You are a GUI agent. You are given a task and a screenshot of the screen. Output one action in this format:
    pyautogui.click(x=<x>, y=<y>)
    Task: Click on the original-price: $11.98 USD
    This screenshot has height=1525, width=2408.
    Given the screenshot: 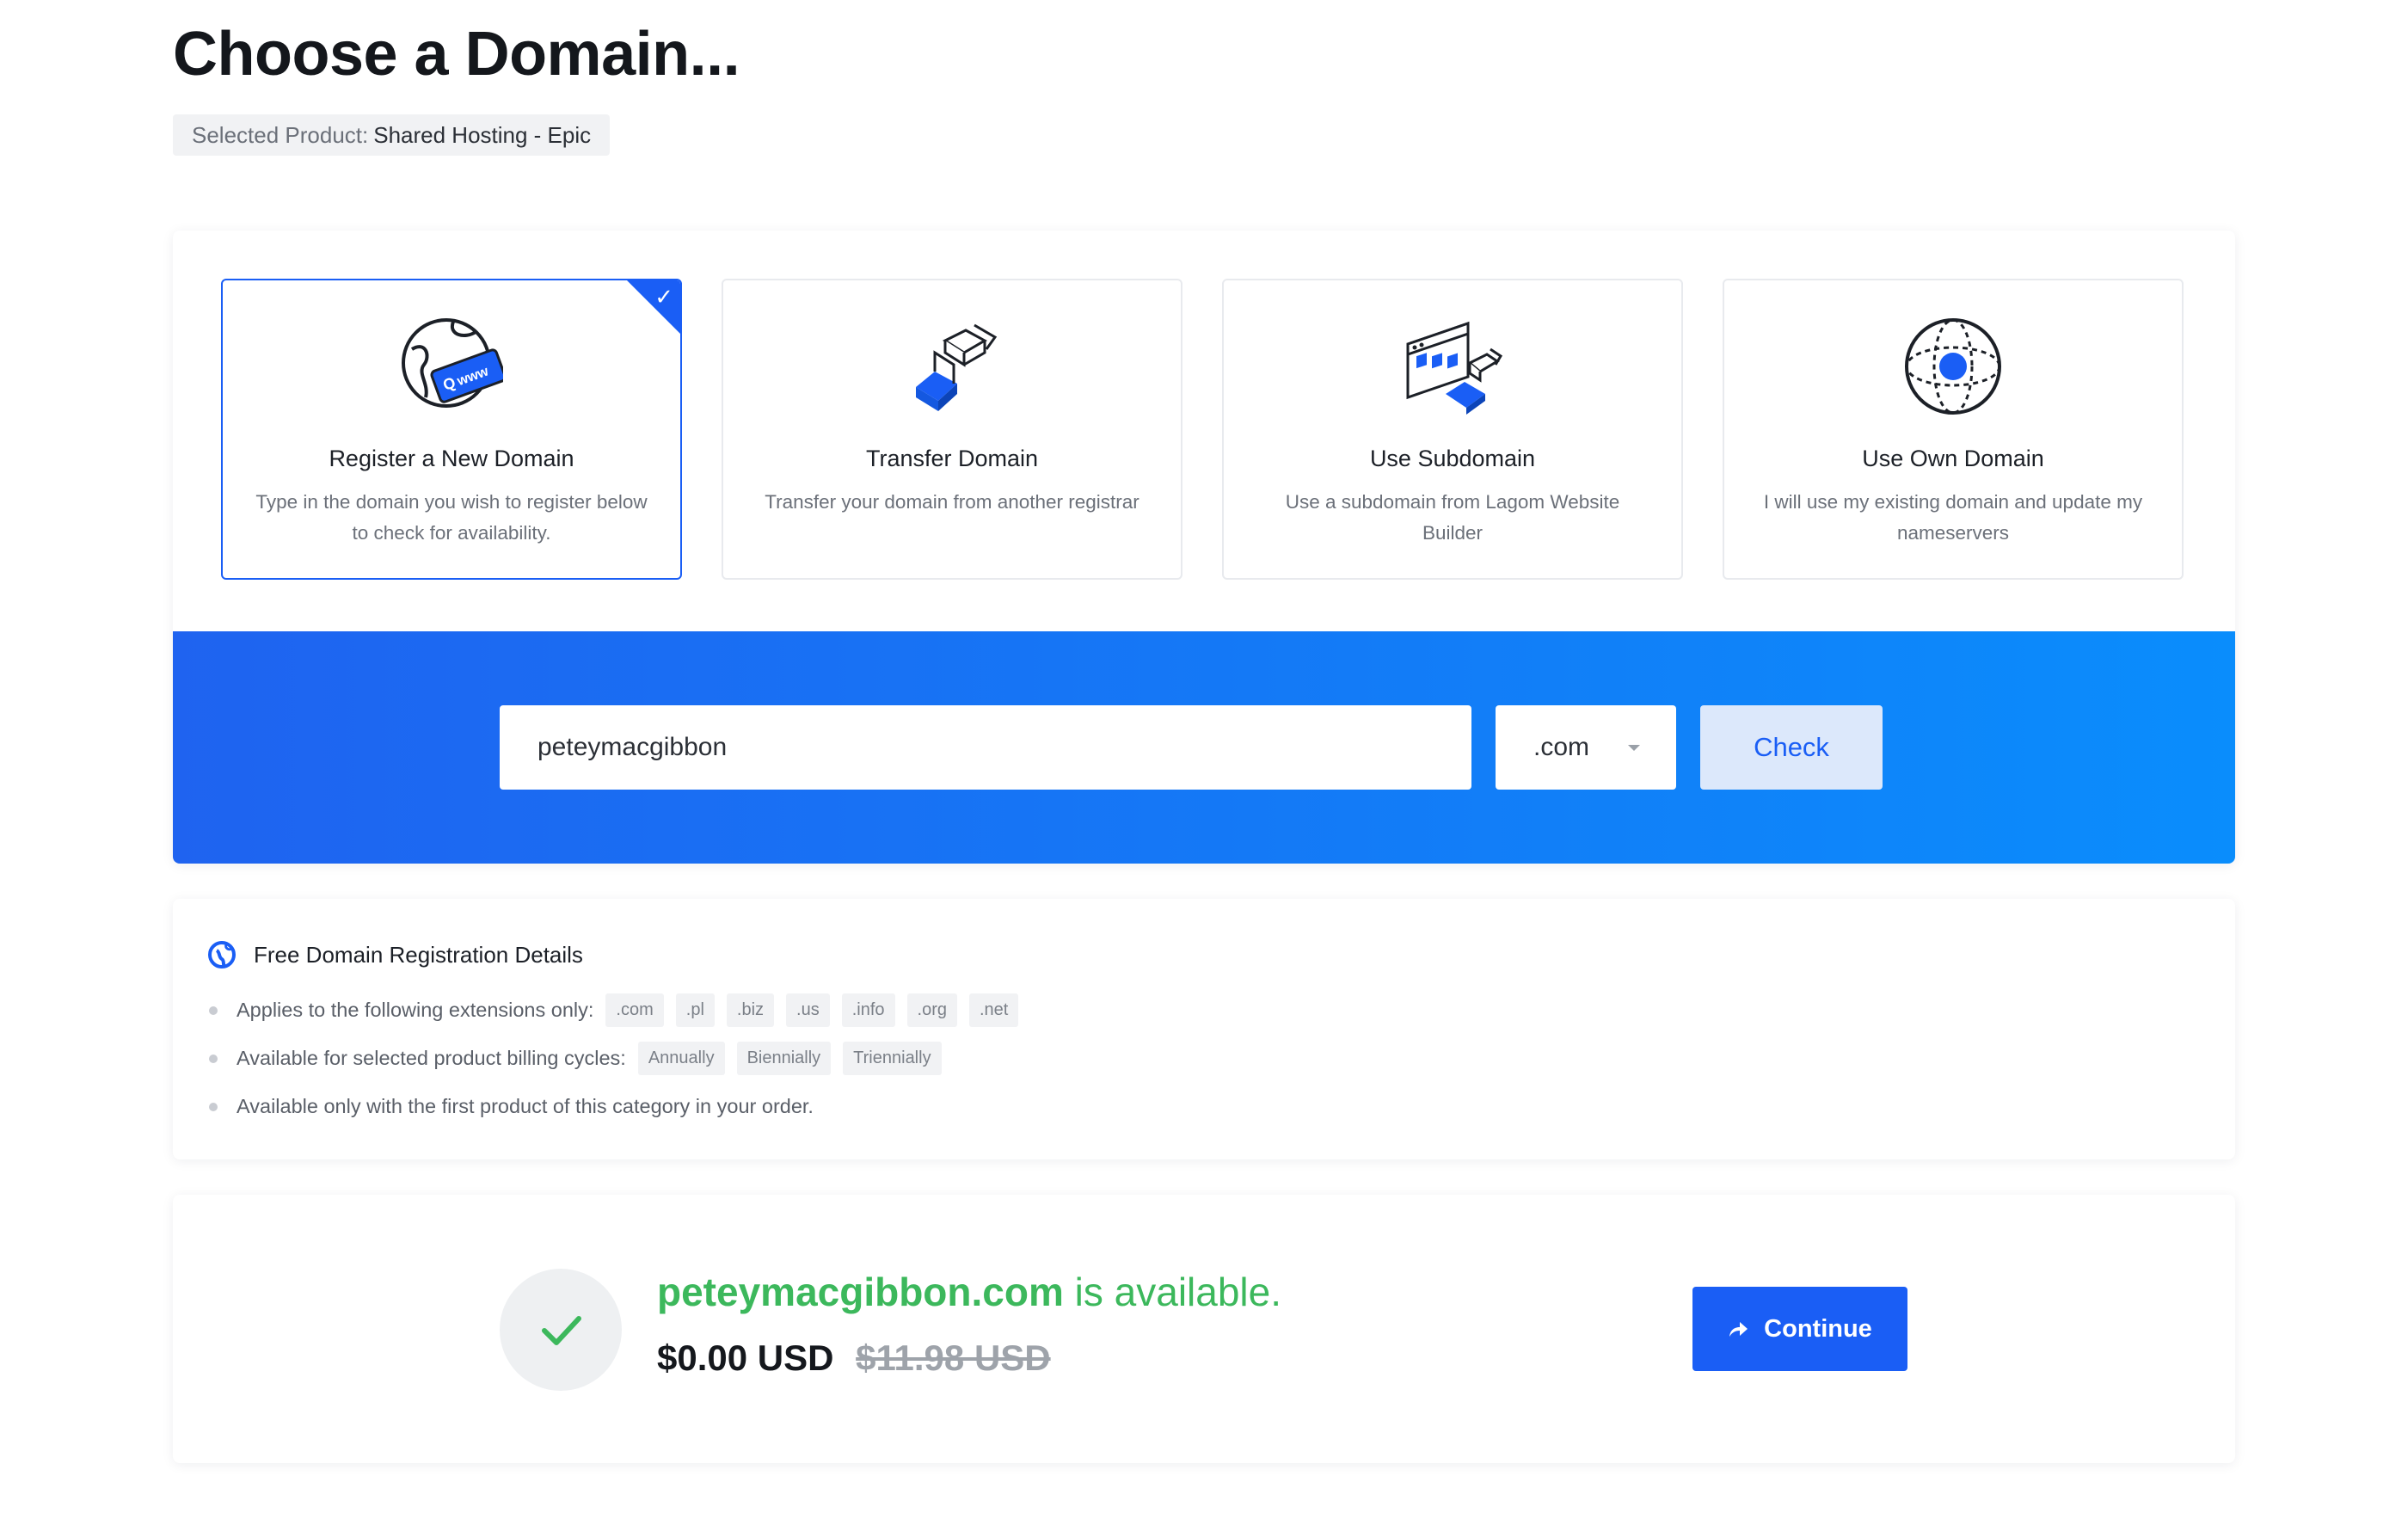 What is the action you would take?
    pyautogui.click(x=953, y=1357)
    